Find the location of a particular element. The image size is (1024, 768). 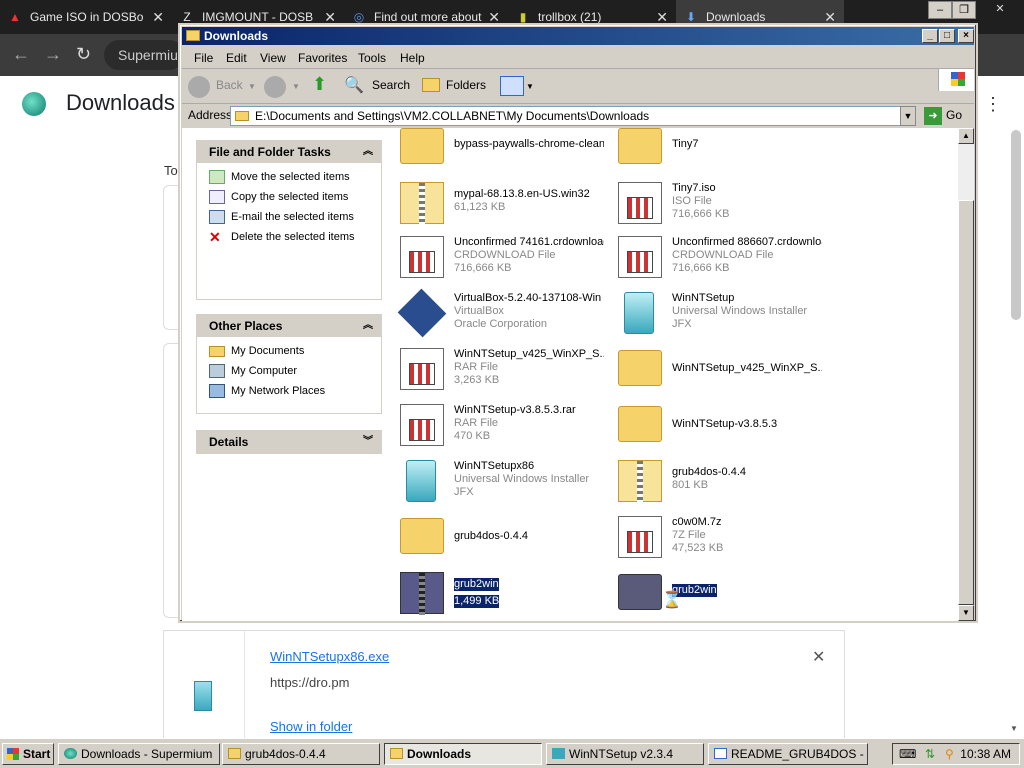

panel-header: Details ︾ is located at coordinates (289, 442).